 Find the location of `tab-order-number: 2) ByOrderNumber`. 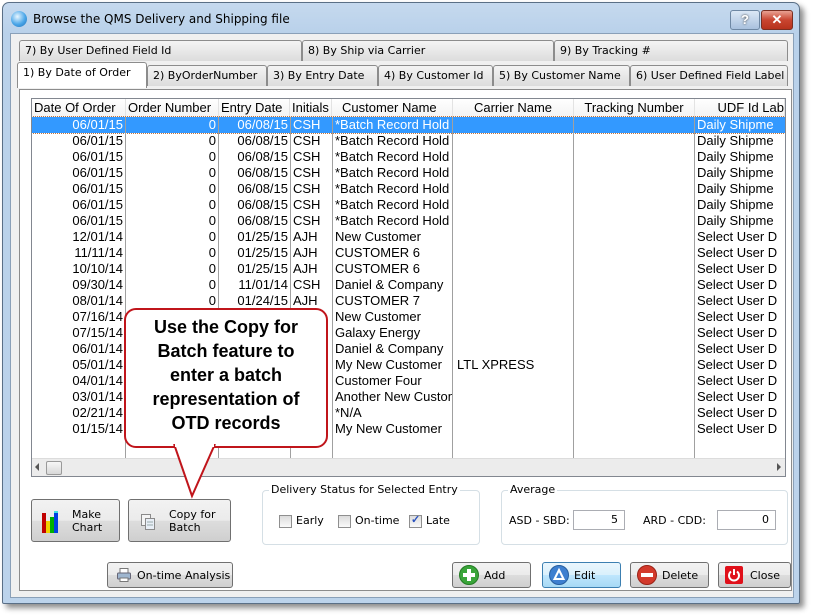

tab-order-number: 2) ByOrderNumber is located at coordinates (207, 75).